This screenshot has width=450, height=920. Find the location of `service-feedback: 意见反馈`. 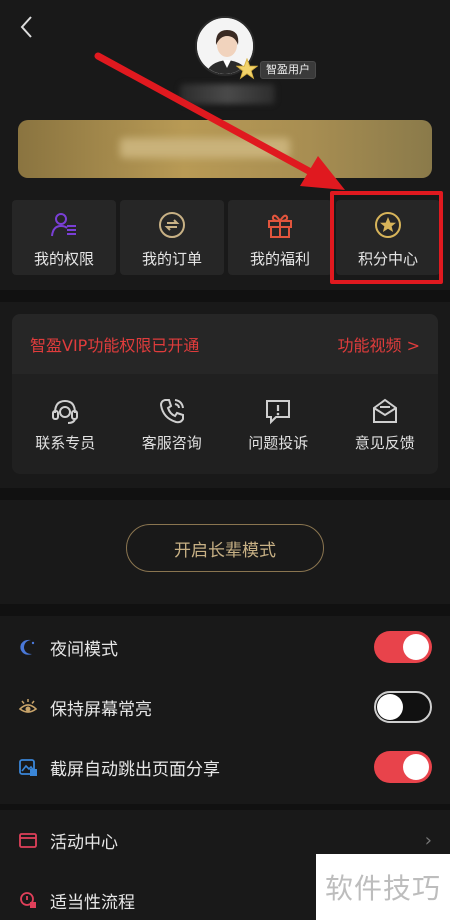

service-feedback: 意见反馈 is located at coordinates (385, 424).